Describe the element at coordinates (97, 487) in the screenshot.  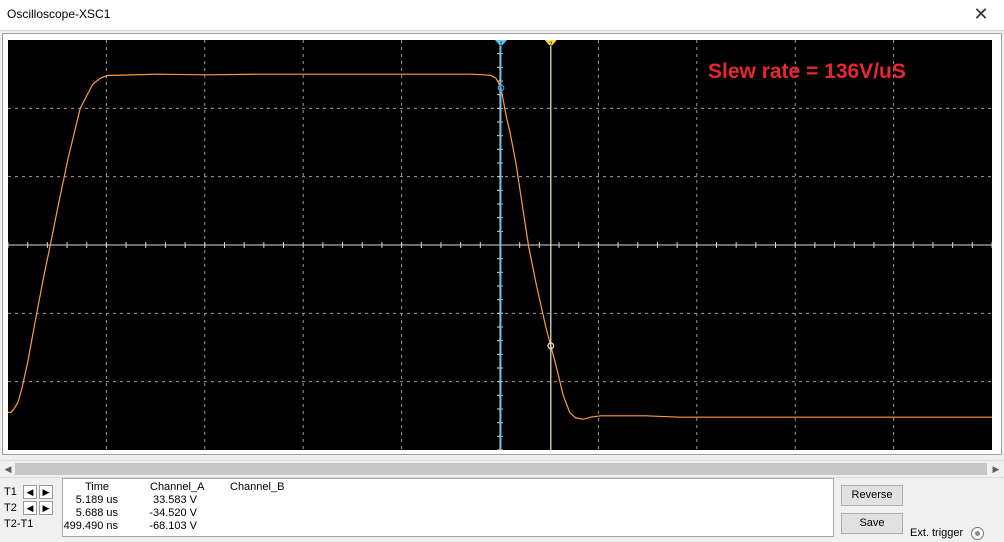
I see `header-time: Time` at that location.